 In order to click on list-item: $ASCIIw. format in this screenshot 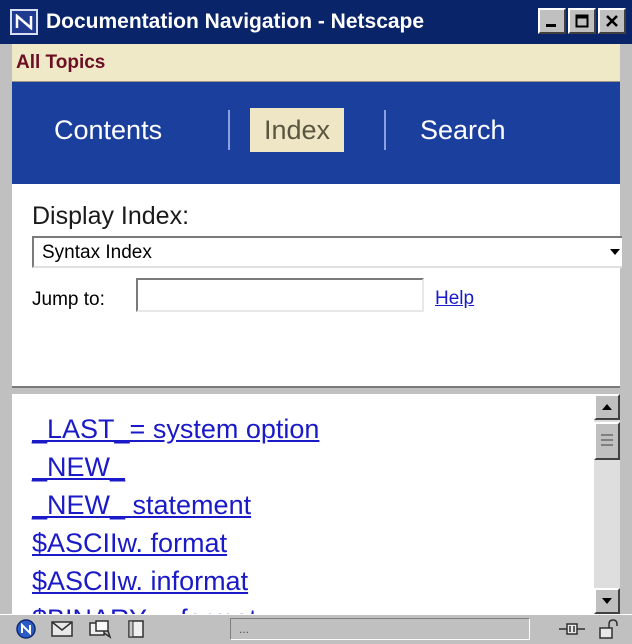, I will do `click(175, 543)`.